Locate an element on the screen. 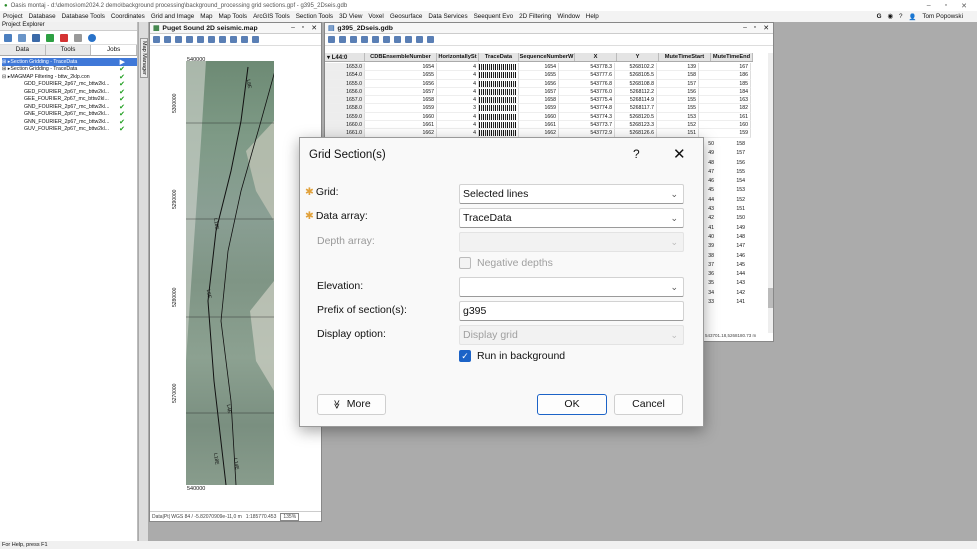 Image resolution: width=977 pixels, height=549 pixels. table-cell: 1661 is located at coordinates (539, 125).